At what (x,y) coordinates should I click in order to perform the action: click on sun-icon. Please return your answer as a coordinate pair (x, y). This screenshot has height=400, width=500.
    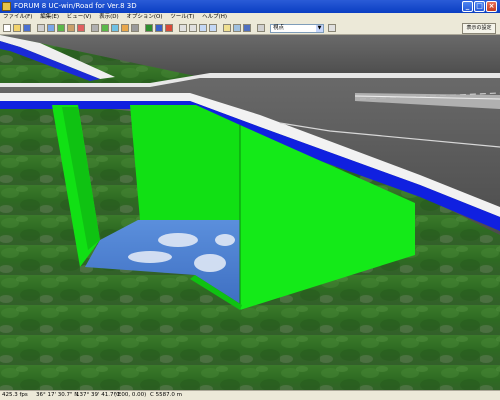
    Looking at the image, I should click on (227, 28).